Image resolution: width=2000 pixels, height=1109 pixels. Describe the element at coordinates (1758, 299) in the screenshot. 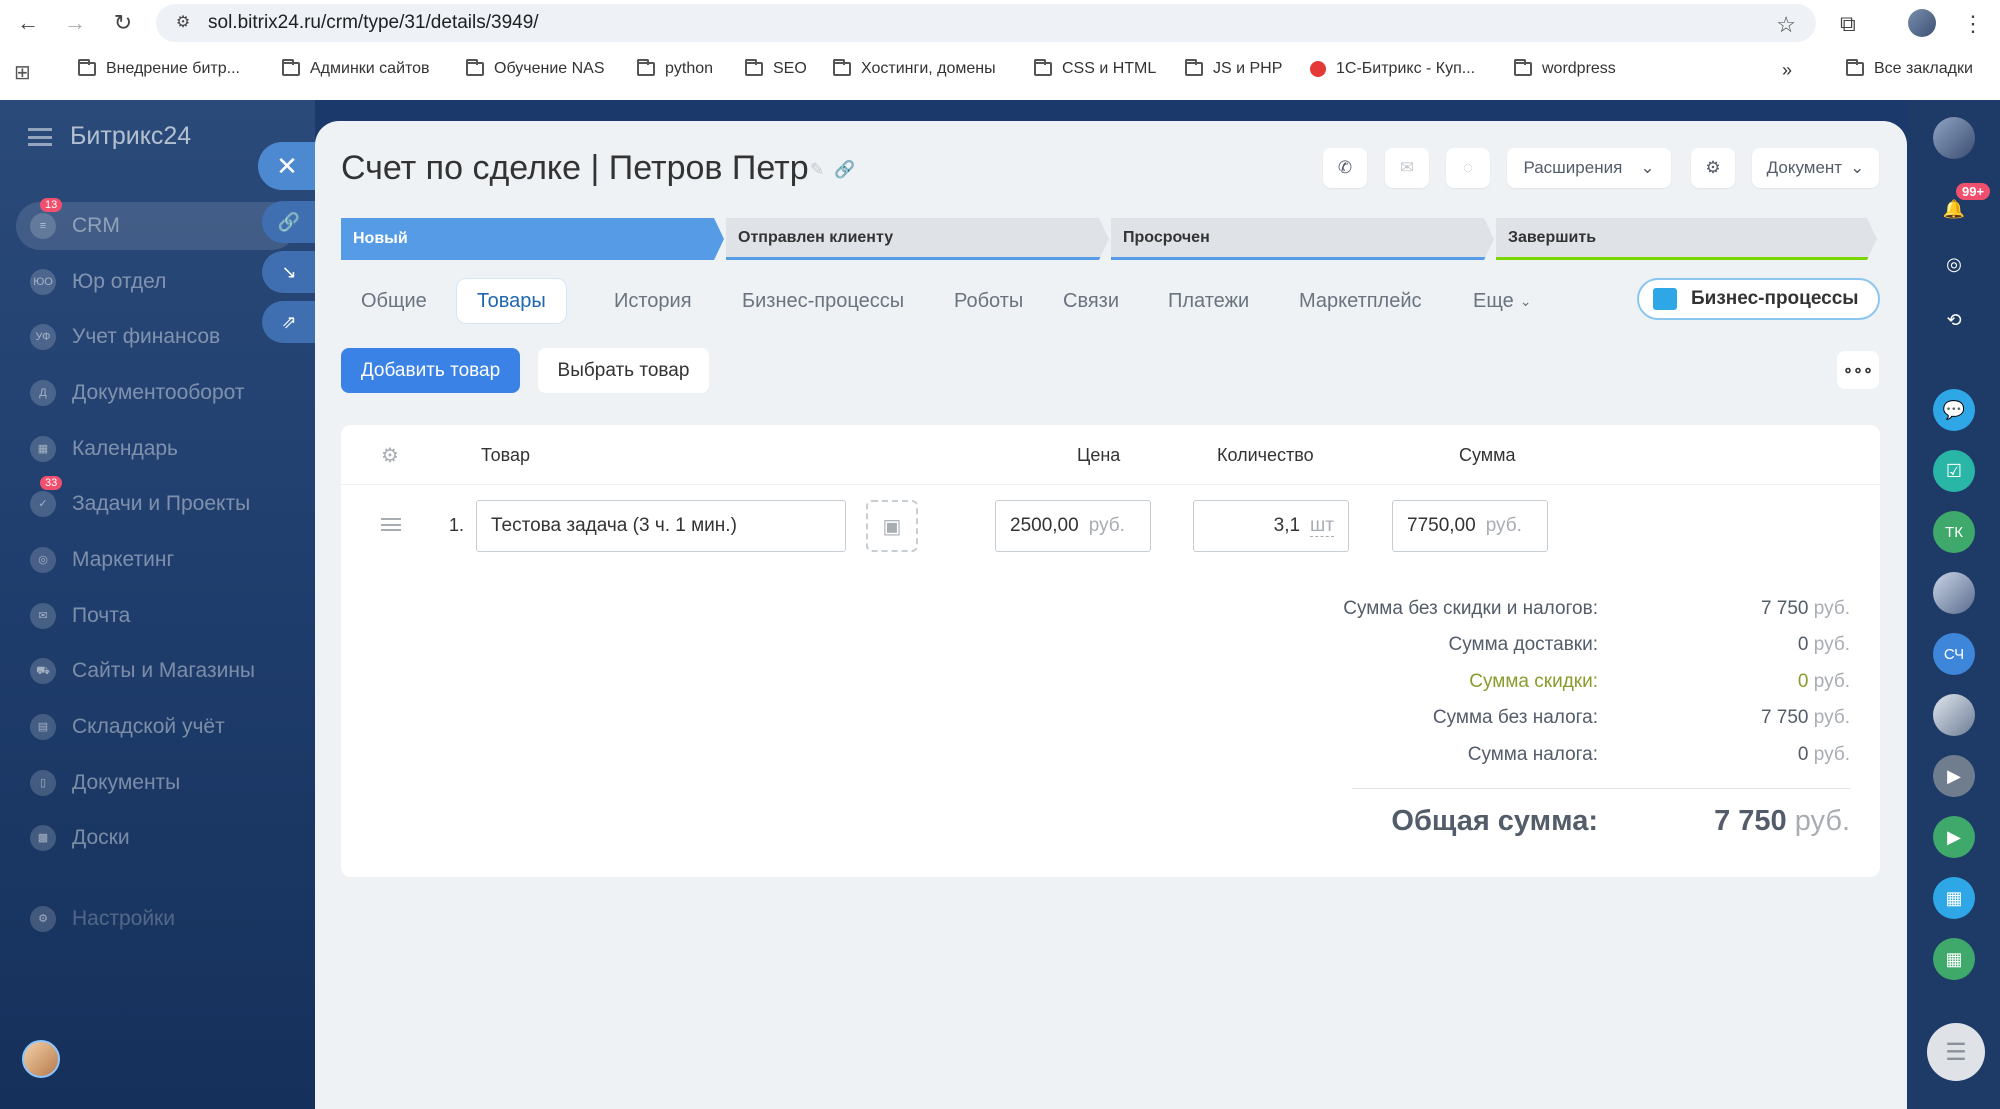

I see `business-processes-button: Бизнес-процессы` at that location.